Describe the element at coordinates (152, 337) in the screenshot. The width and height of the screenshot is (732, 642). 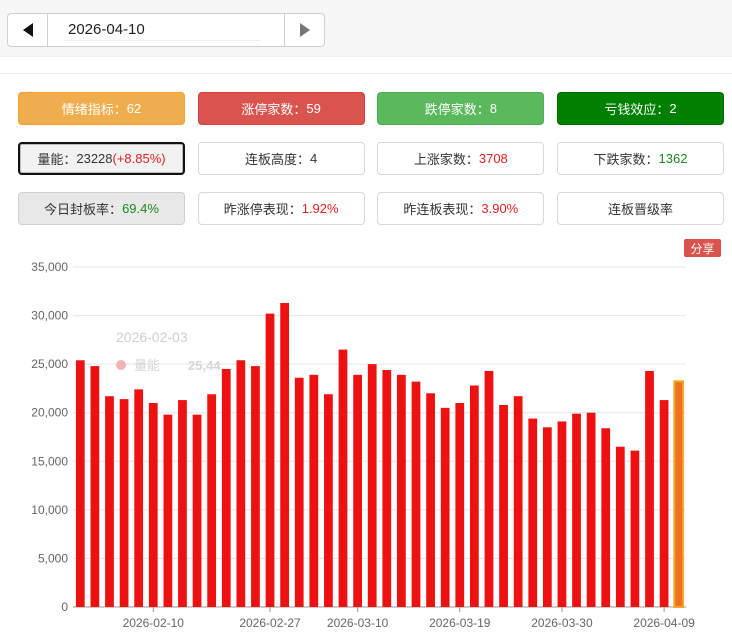
I see `tooltip-date: 2026-02-03` at that location.